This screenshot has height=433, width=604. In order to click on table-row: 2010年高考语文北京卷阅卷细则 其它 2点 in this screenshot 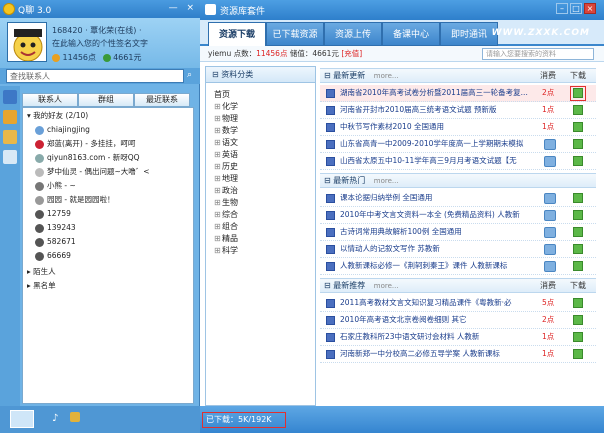, I will do `click(458, 320)`.